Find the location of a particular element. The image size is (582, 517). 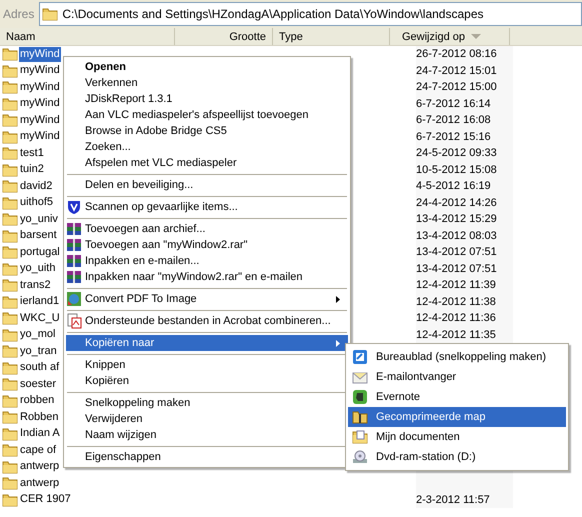

menu-item: Snelkoppeling maken is located at coordinates (207, 403).